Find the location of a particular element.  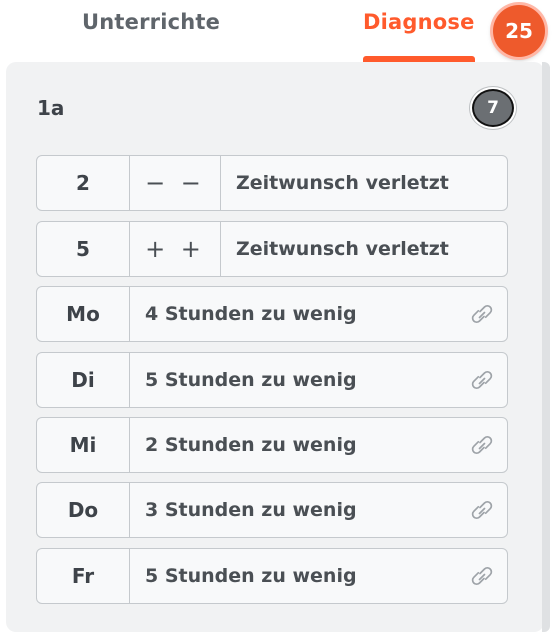

day-row-di: Di 5 Stunden zu wenig is located at coordinates (272, 380).